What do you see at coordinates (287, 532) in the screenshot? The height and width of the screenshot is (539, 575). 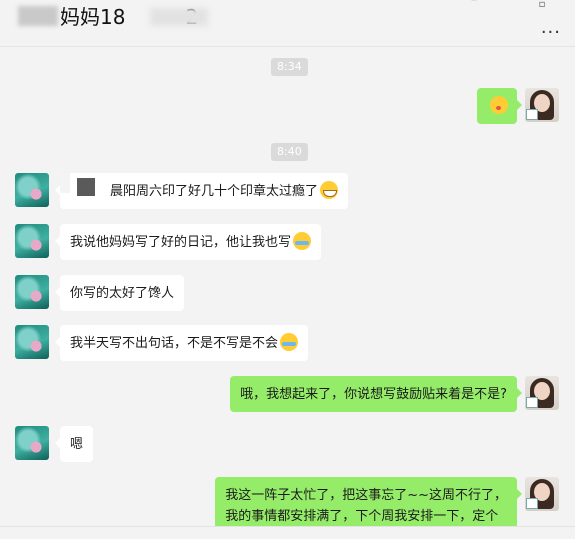 I see `input-area-border` at bounding box center [287, 532].